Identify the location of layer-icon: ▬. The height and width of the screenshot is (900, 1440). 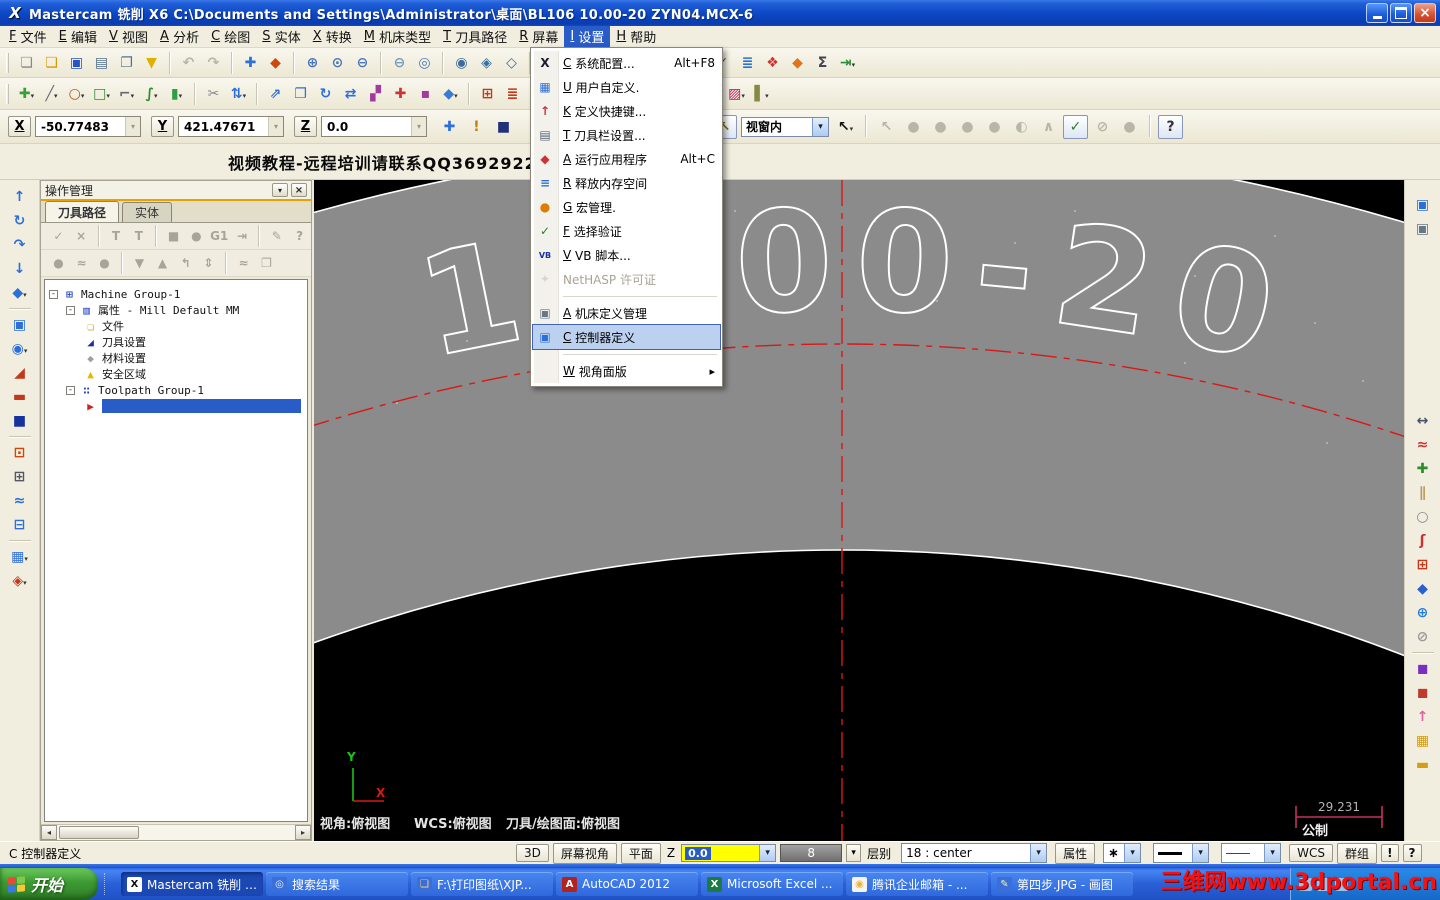
(1423, 765).